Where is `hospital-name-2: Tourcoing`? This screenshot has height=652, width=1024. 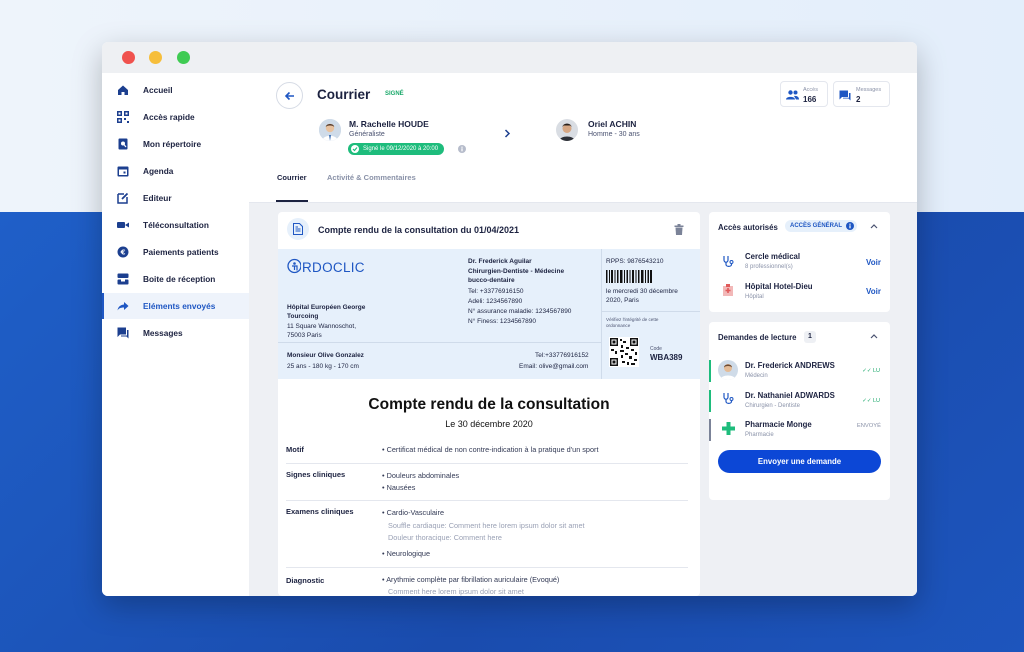 hospital-name-2: Tourcoing is located at coordinates (303, 316).